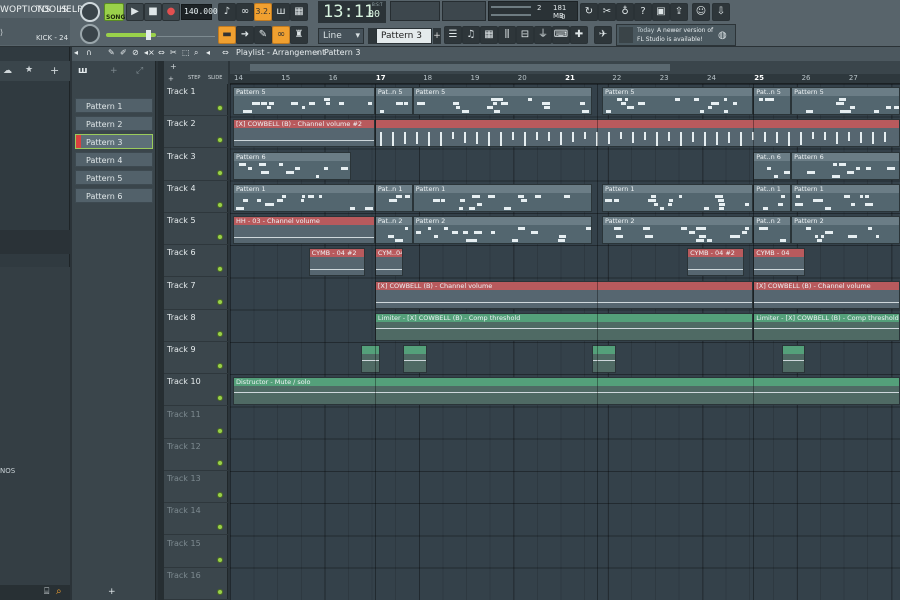 The height and width of the screenshot is (600, 900). Describe the element at coordinates (76, 52) in the screenshot. I see `playlist-menu-icon: ◂` at that location.